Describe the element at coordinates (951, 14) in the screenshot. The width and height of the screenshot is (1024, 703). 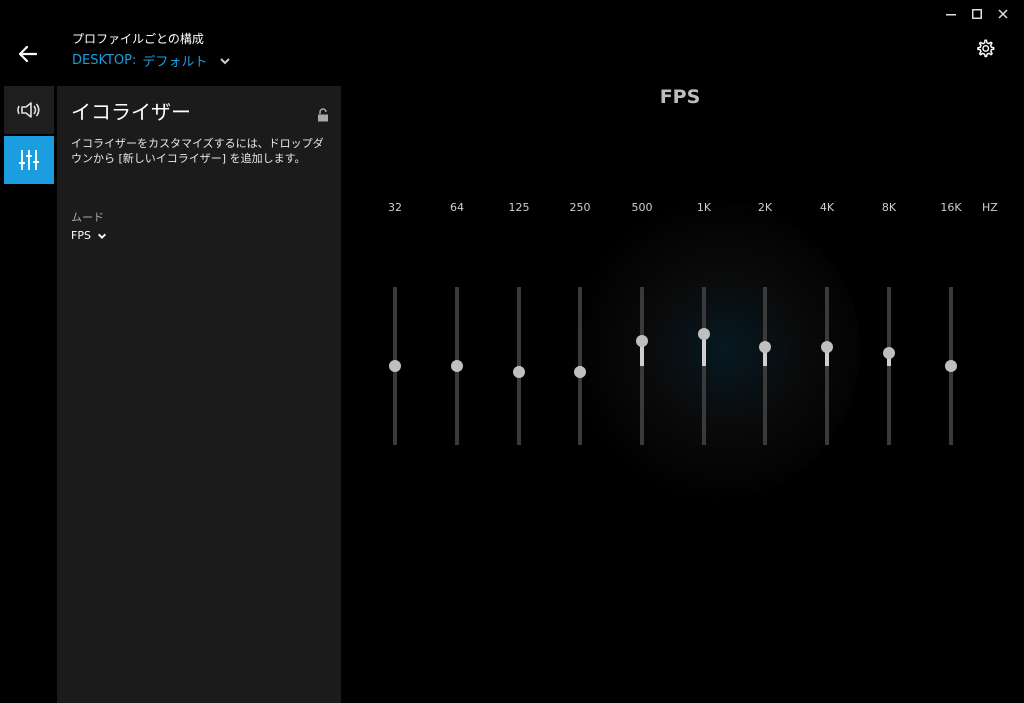
I see `minimize-icon` at that location.